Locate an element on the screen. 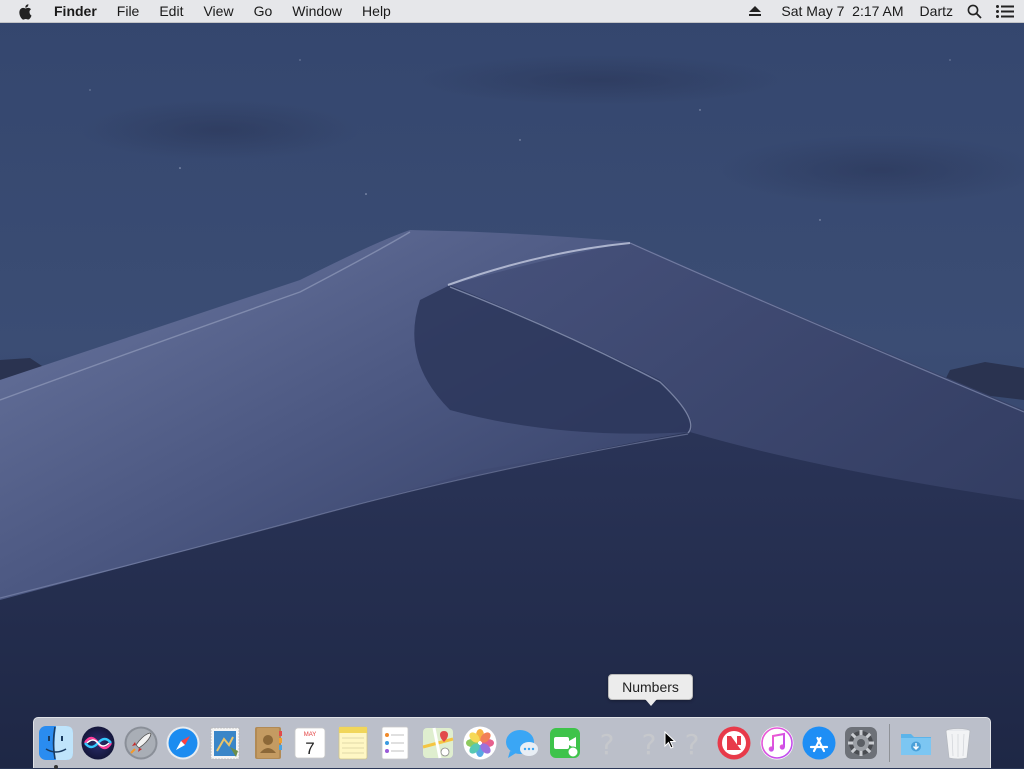 This screenshot has width=1024, height=769. apple-menu-icon is located at coordinates (26, 11).